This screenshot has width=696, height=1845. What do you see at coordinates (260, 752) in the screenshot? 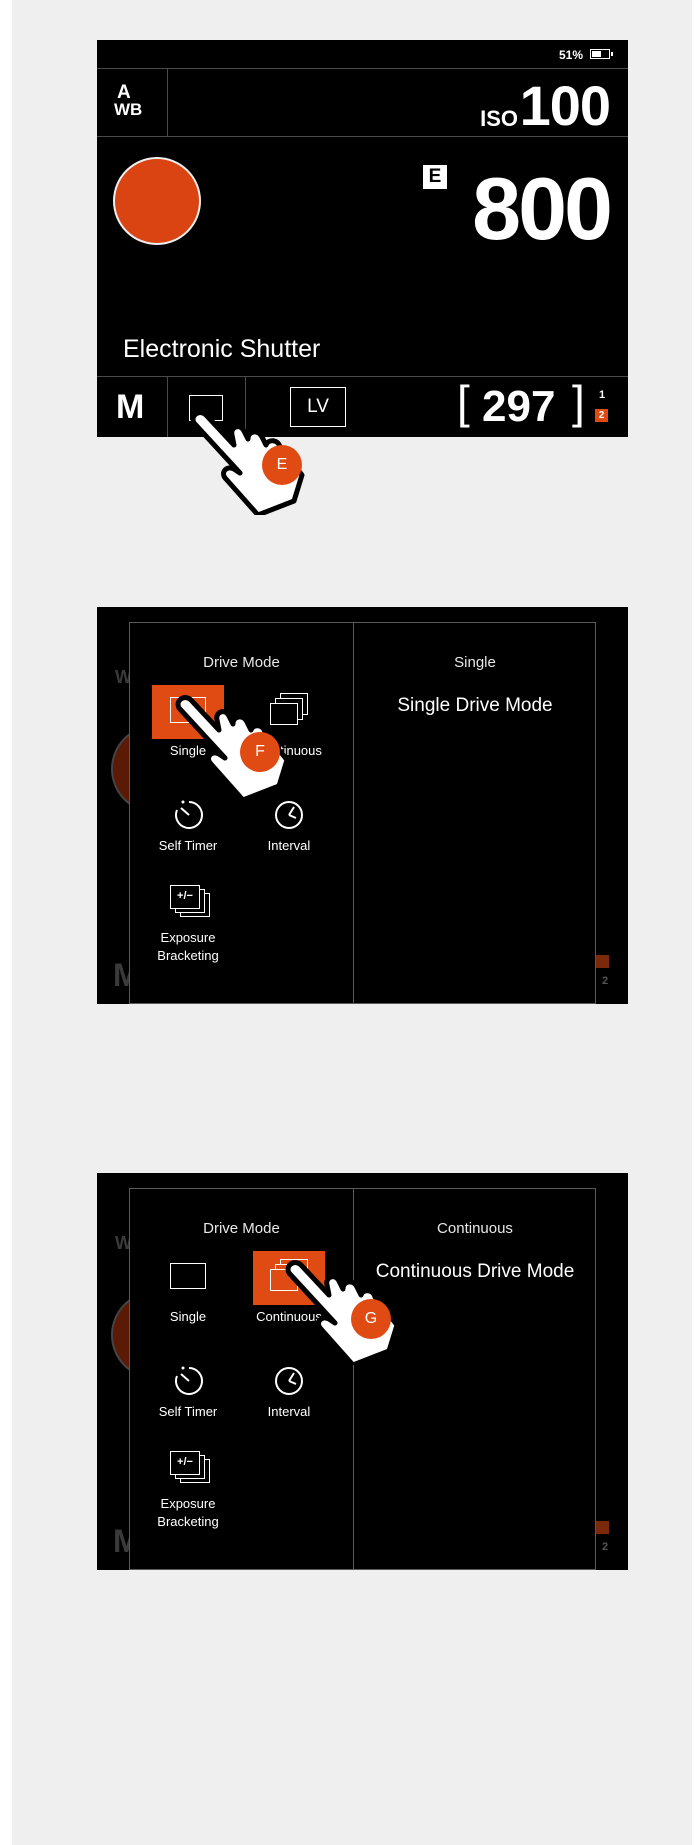
I see `step-marker-f: F` at bounding box center [260, 752].